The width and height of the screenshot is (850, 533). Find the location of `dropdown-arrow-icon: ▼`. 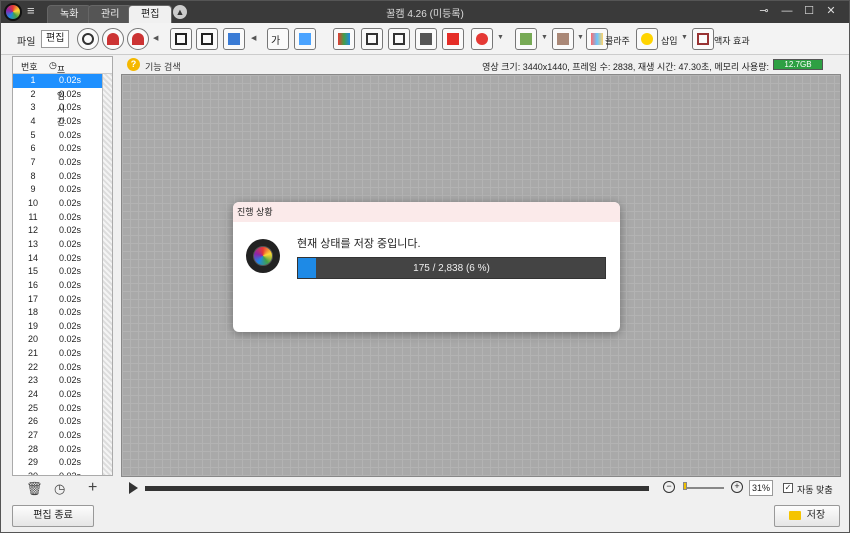

dropdown-arrow-icon: ▼ is located at coordinates (500, 37).